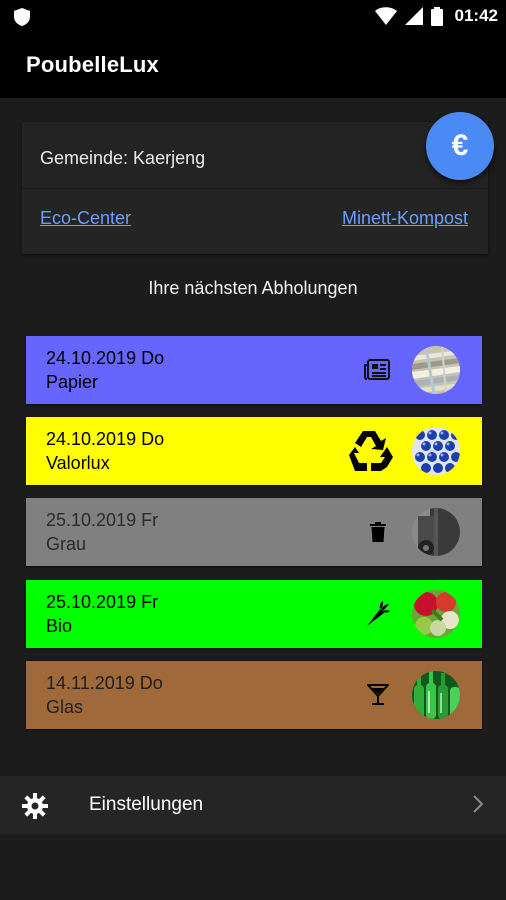 The height and width of the screenshot is (900, 506). I want to click on pickup-row-grau: 25.10.2019 Fr Grau, so click(254, 532).